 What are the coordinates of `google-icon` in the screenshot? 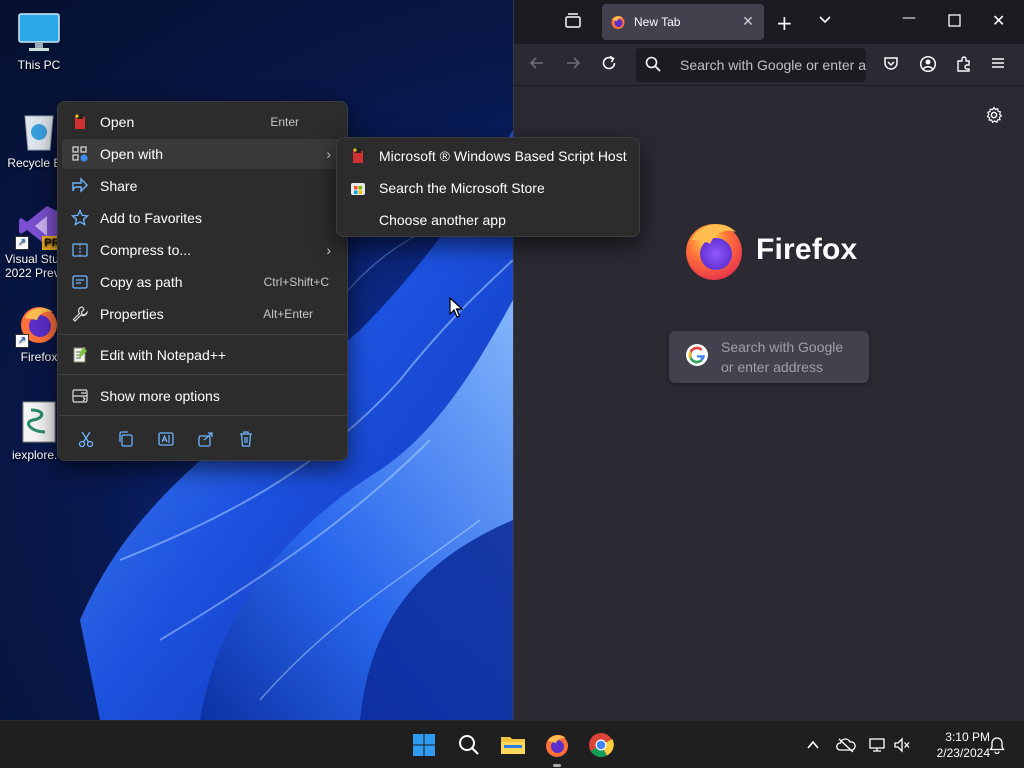 It's located at (697, 357).